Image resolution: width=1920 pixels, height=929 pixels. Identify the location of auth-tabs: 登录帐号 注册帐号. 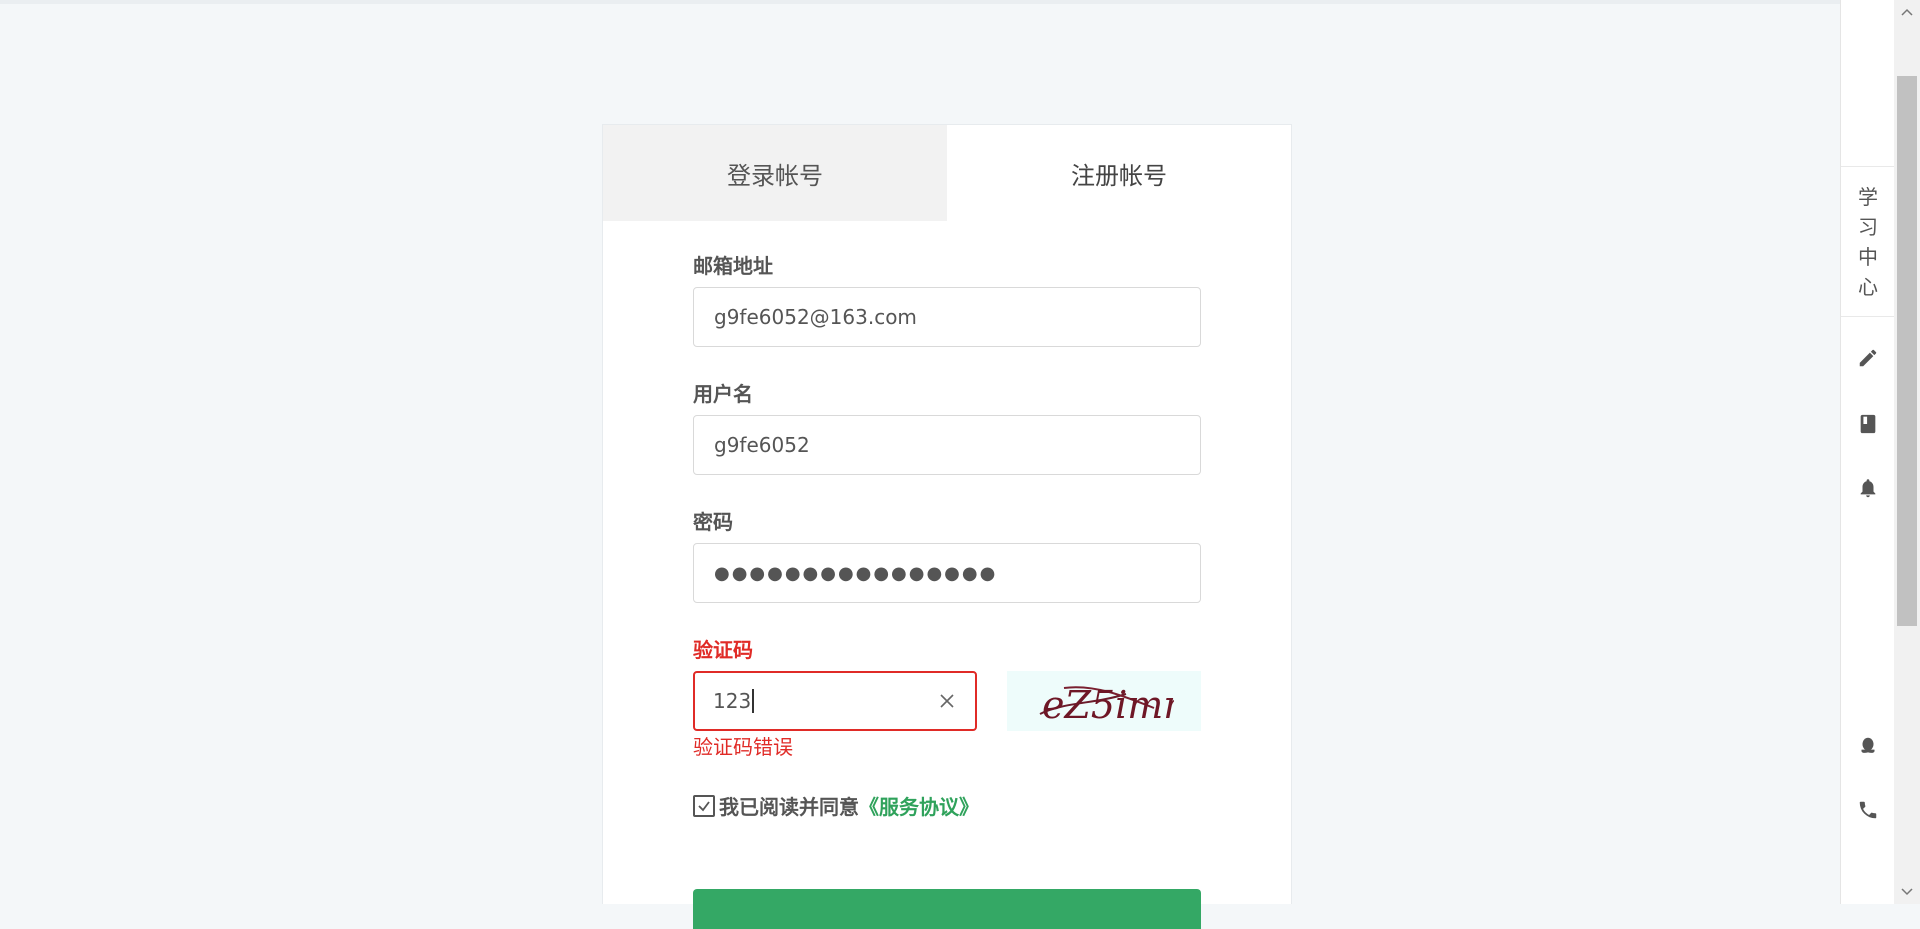
(947, 173).